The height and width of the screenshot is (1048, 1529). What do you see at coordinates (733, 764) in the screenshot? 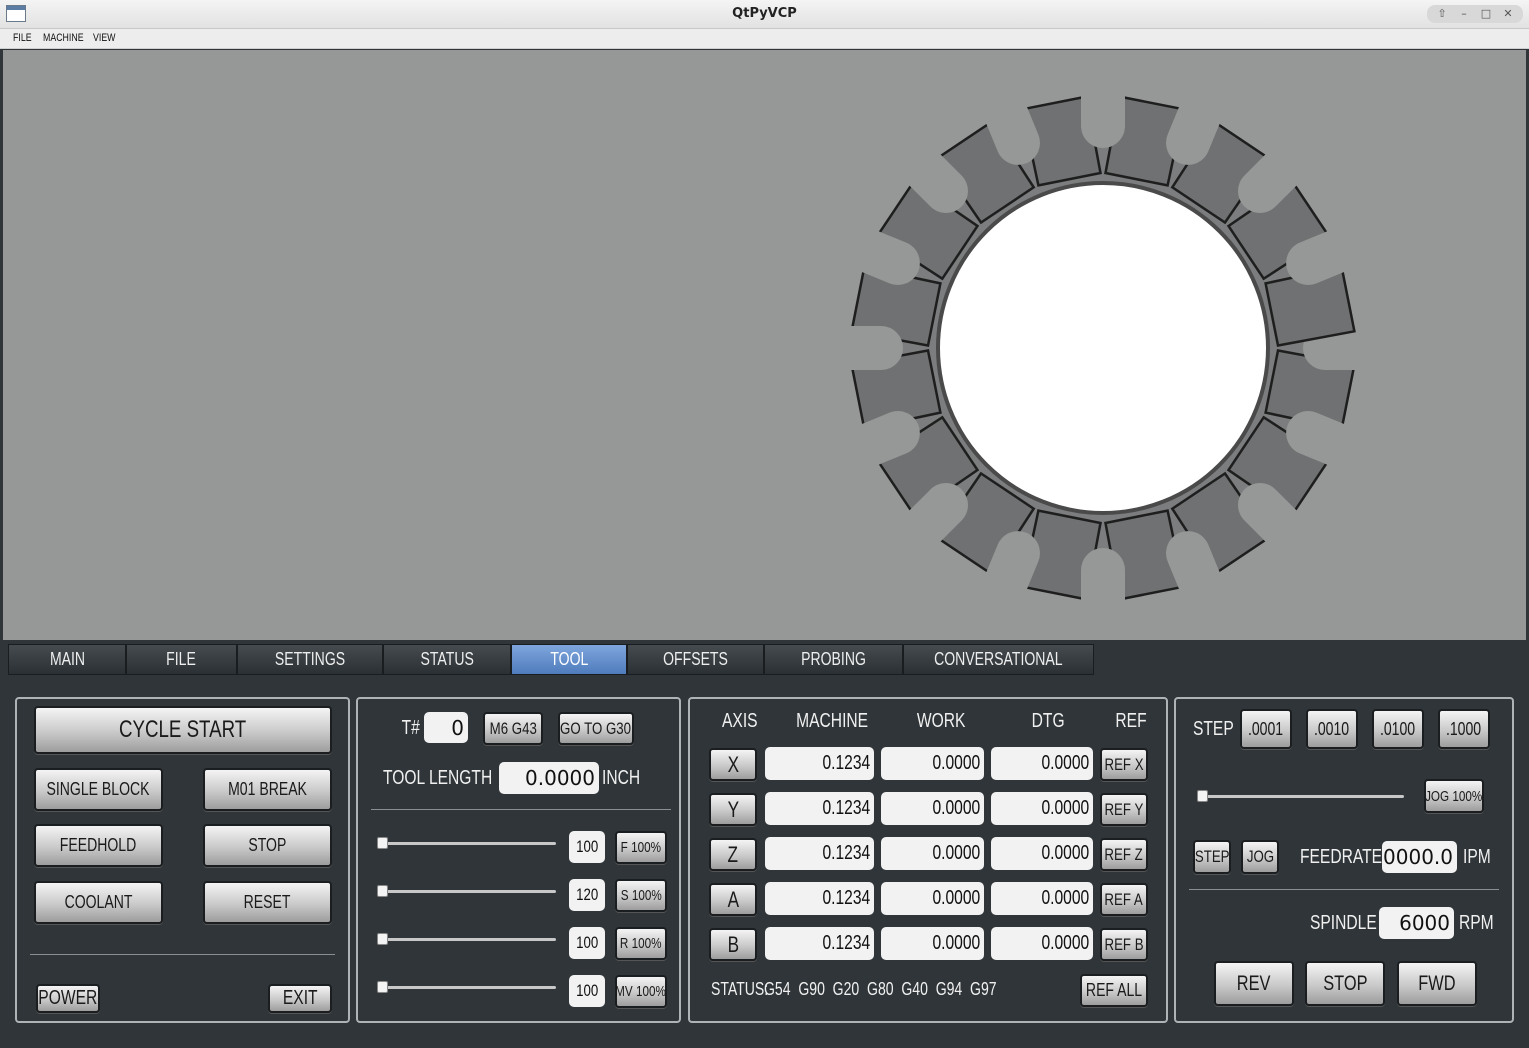
I see `axis-x-button: X` at bounding box center [733, 764].